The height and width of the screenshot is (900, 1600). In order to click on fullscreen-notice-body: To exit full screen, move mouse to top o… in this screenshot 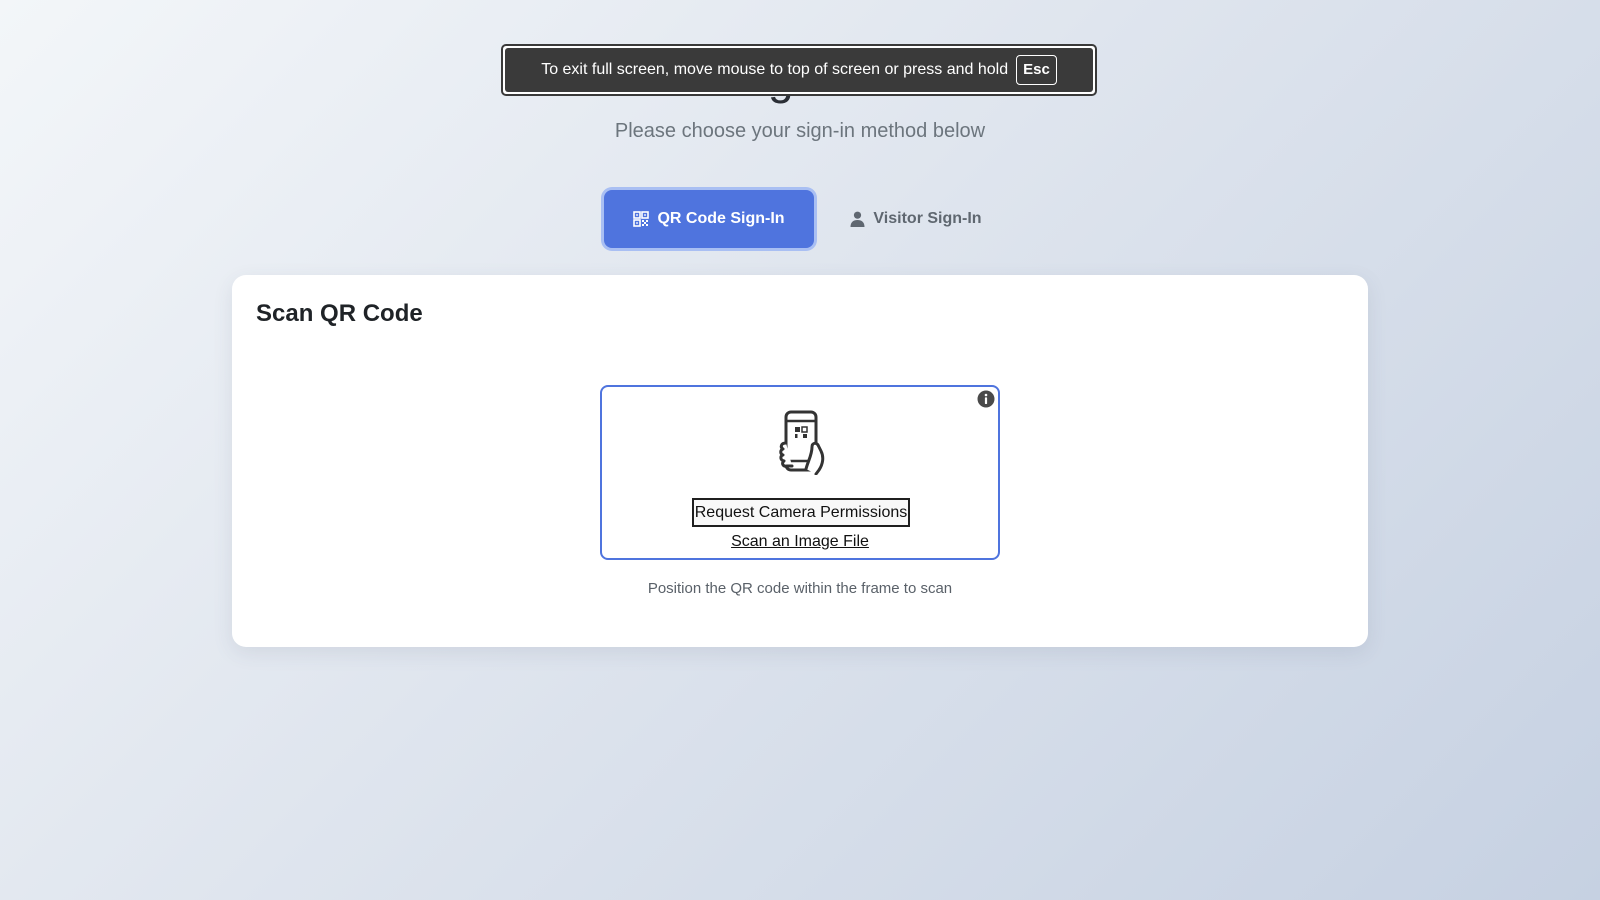, I will do `click(799, 70)`.